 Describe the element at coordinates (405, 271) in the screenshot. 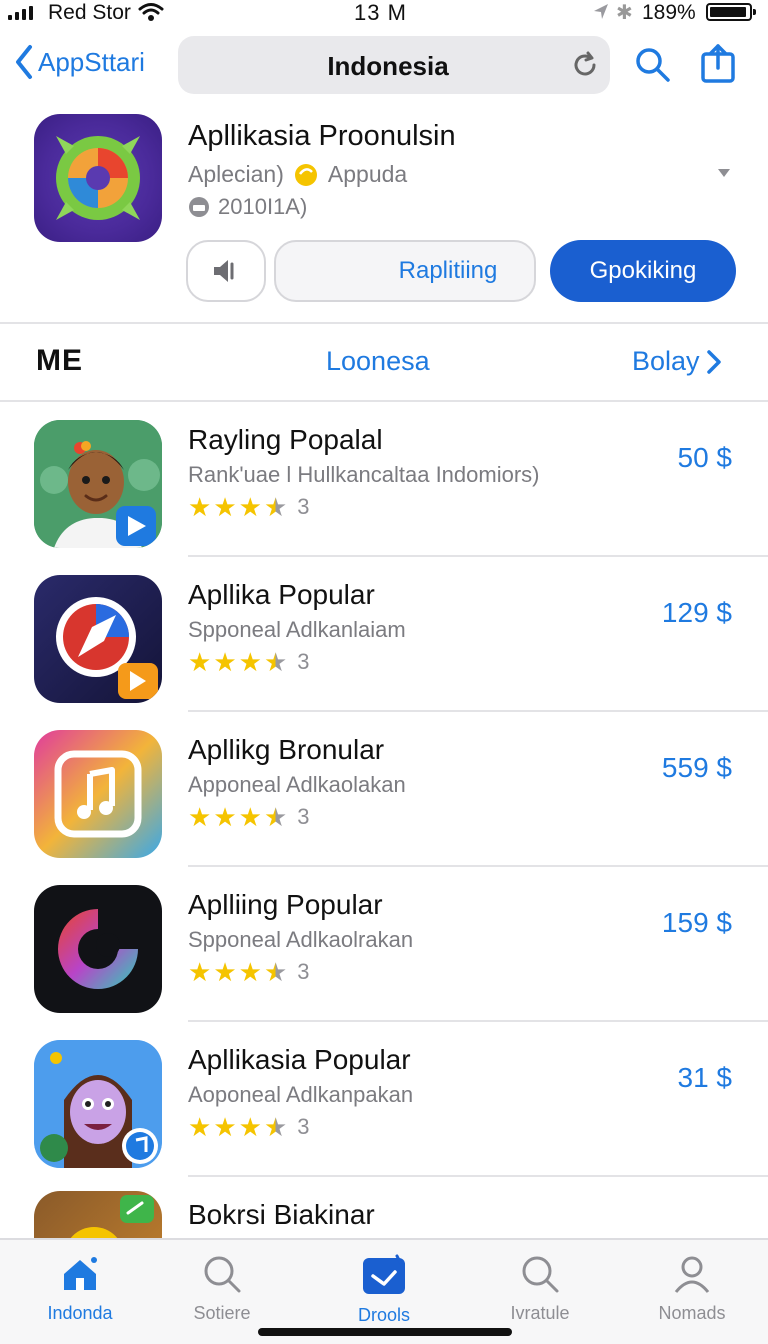

I see `secondary-action-button: Raplitiing` at that location.